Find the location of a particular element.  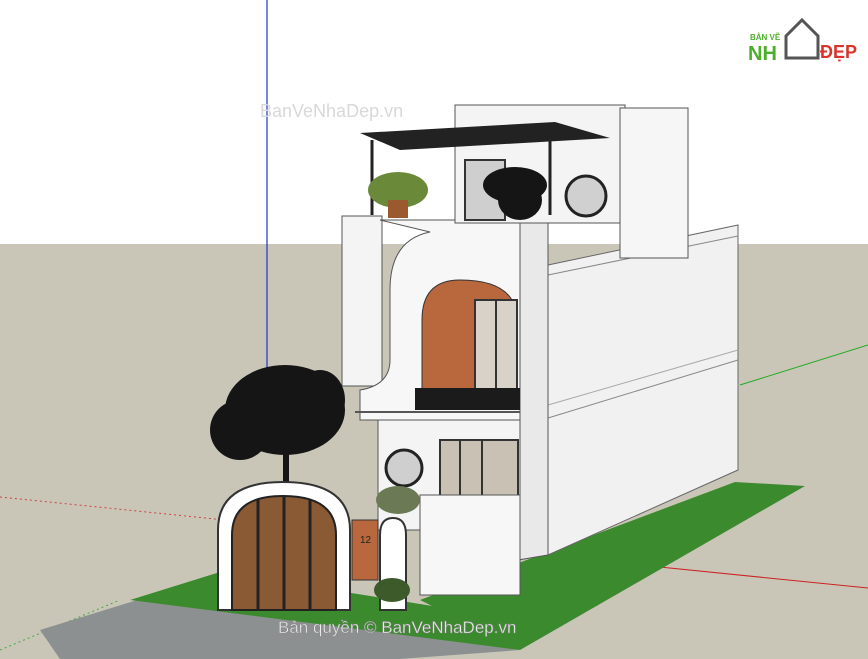

logo-house-icon is located at coordinates (802, 38).